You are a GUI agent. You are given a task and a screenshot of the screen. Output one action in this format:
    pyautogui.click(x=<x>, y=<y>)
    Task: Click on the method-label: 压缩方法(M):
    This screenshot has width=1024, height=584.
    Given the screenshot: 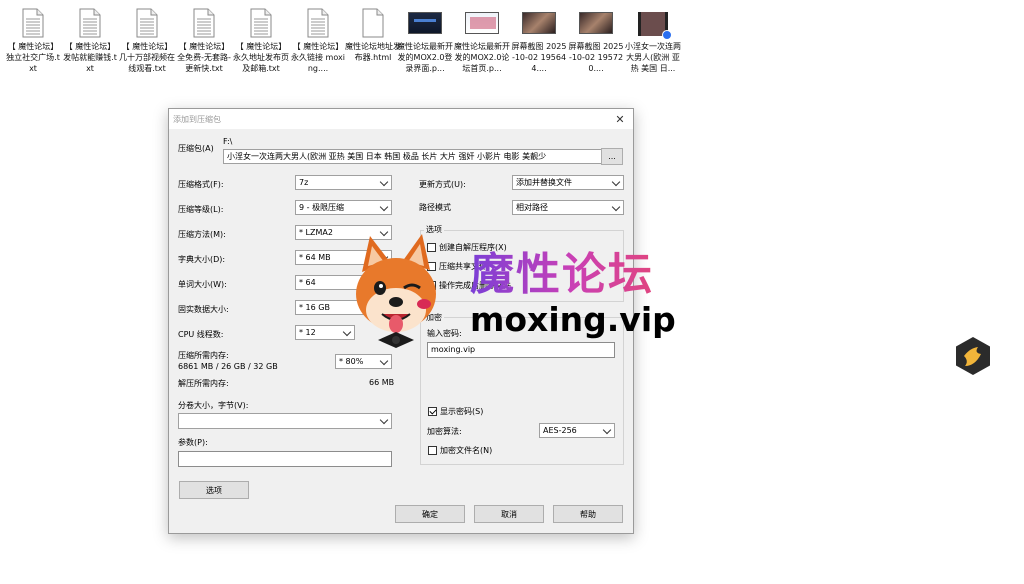 What is the action you would take?
    pyautogui.click(x=202, y=234)
    